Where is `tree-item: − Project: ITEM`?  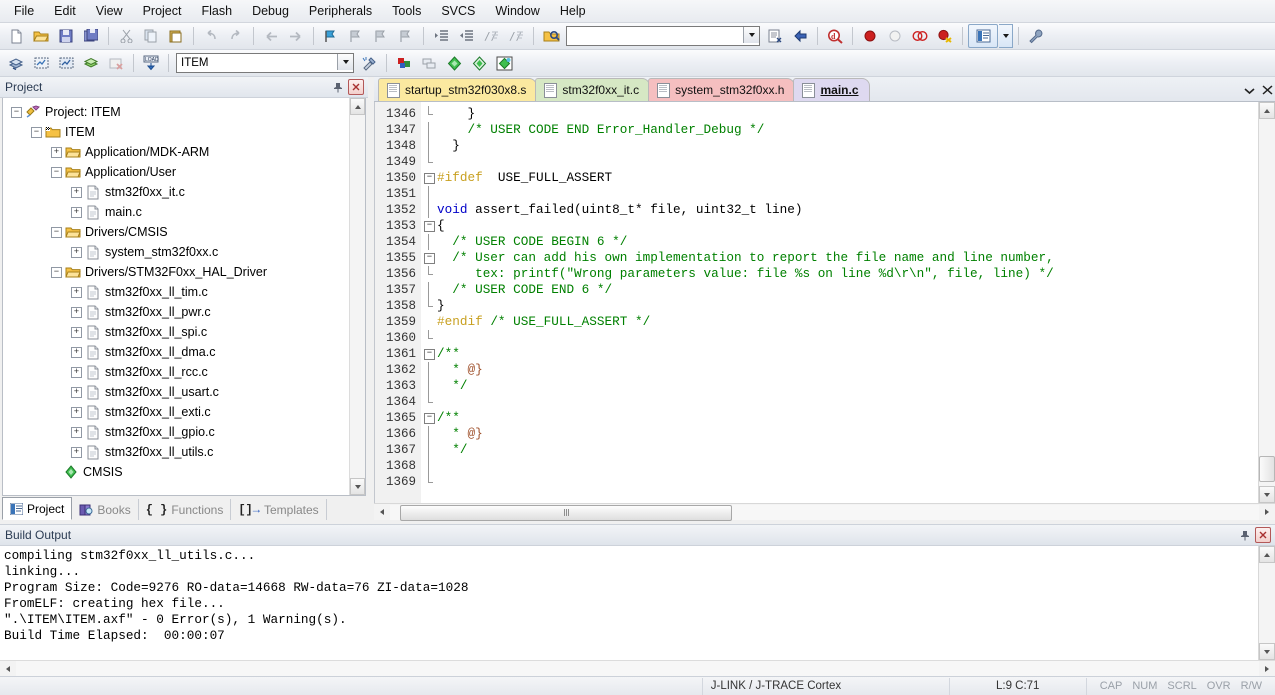
tree-item: − Project: ITEM is located at coordinates (177, 112).